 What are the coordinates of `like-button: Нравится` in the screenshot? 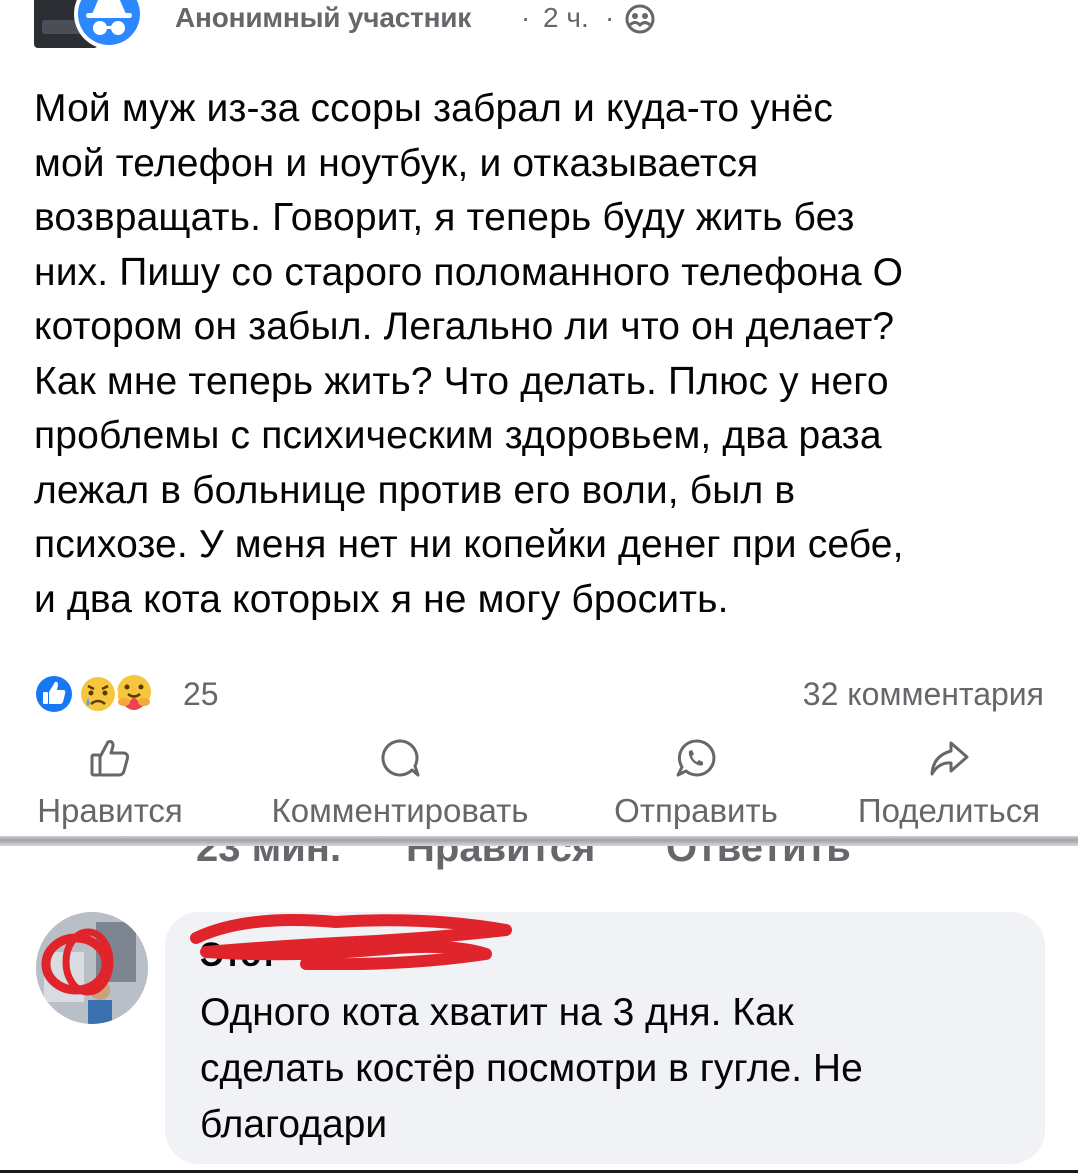 It's located at (110, 783).